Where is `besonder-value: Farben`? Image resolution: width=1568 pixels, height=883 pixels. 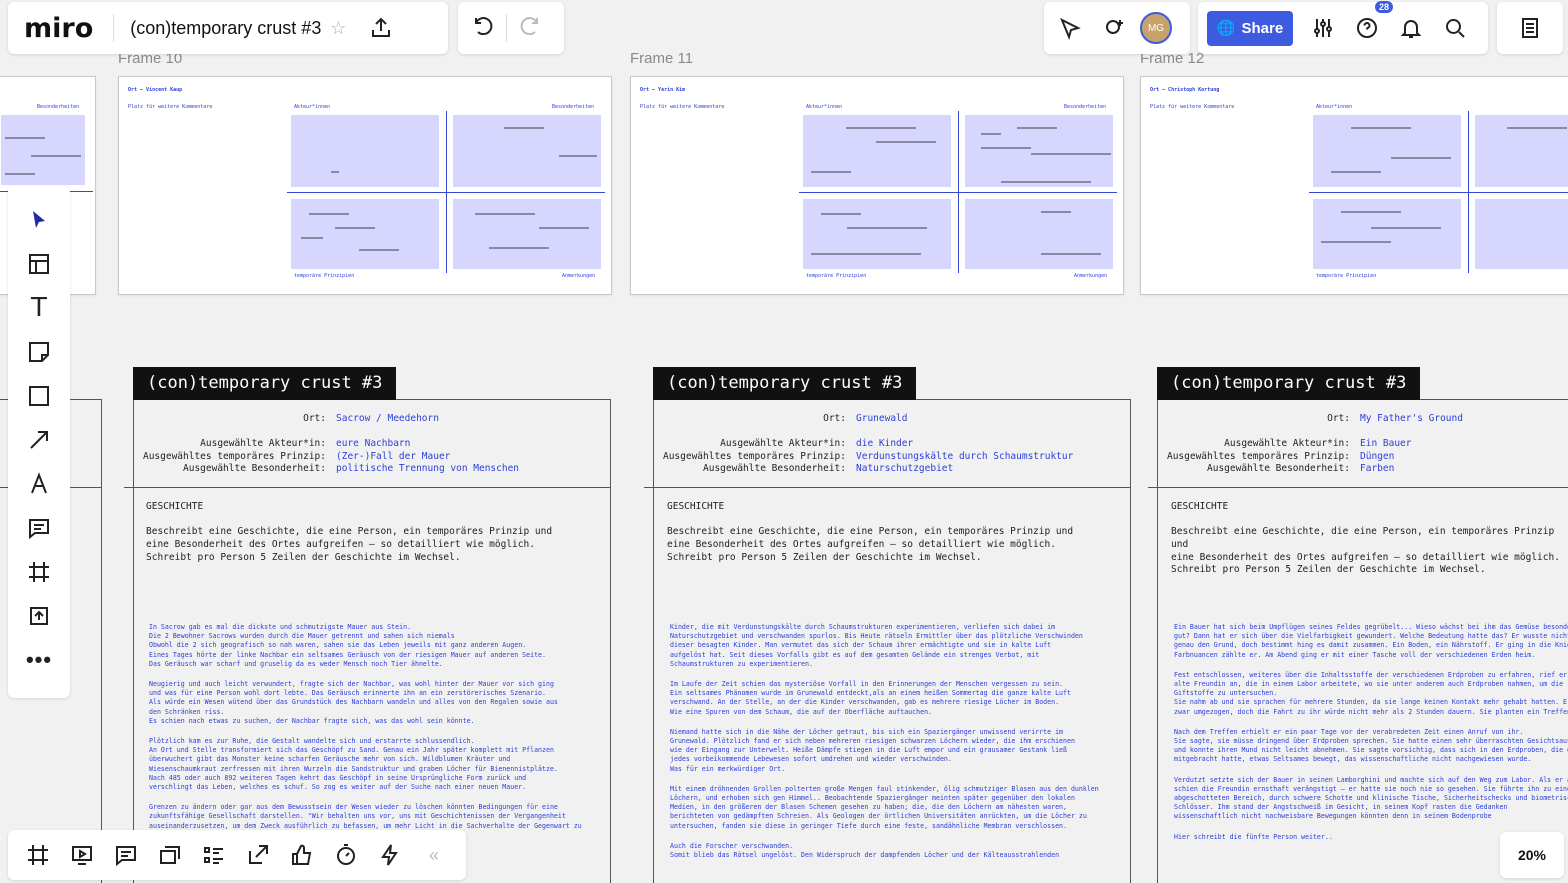
besonder-value: Farben is located at coordinates (1377, 469).